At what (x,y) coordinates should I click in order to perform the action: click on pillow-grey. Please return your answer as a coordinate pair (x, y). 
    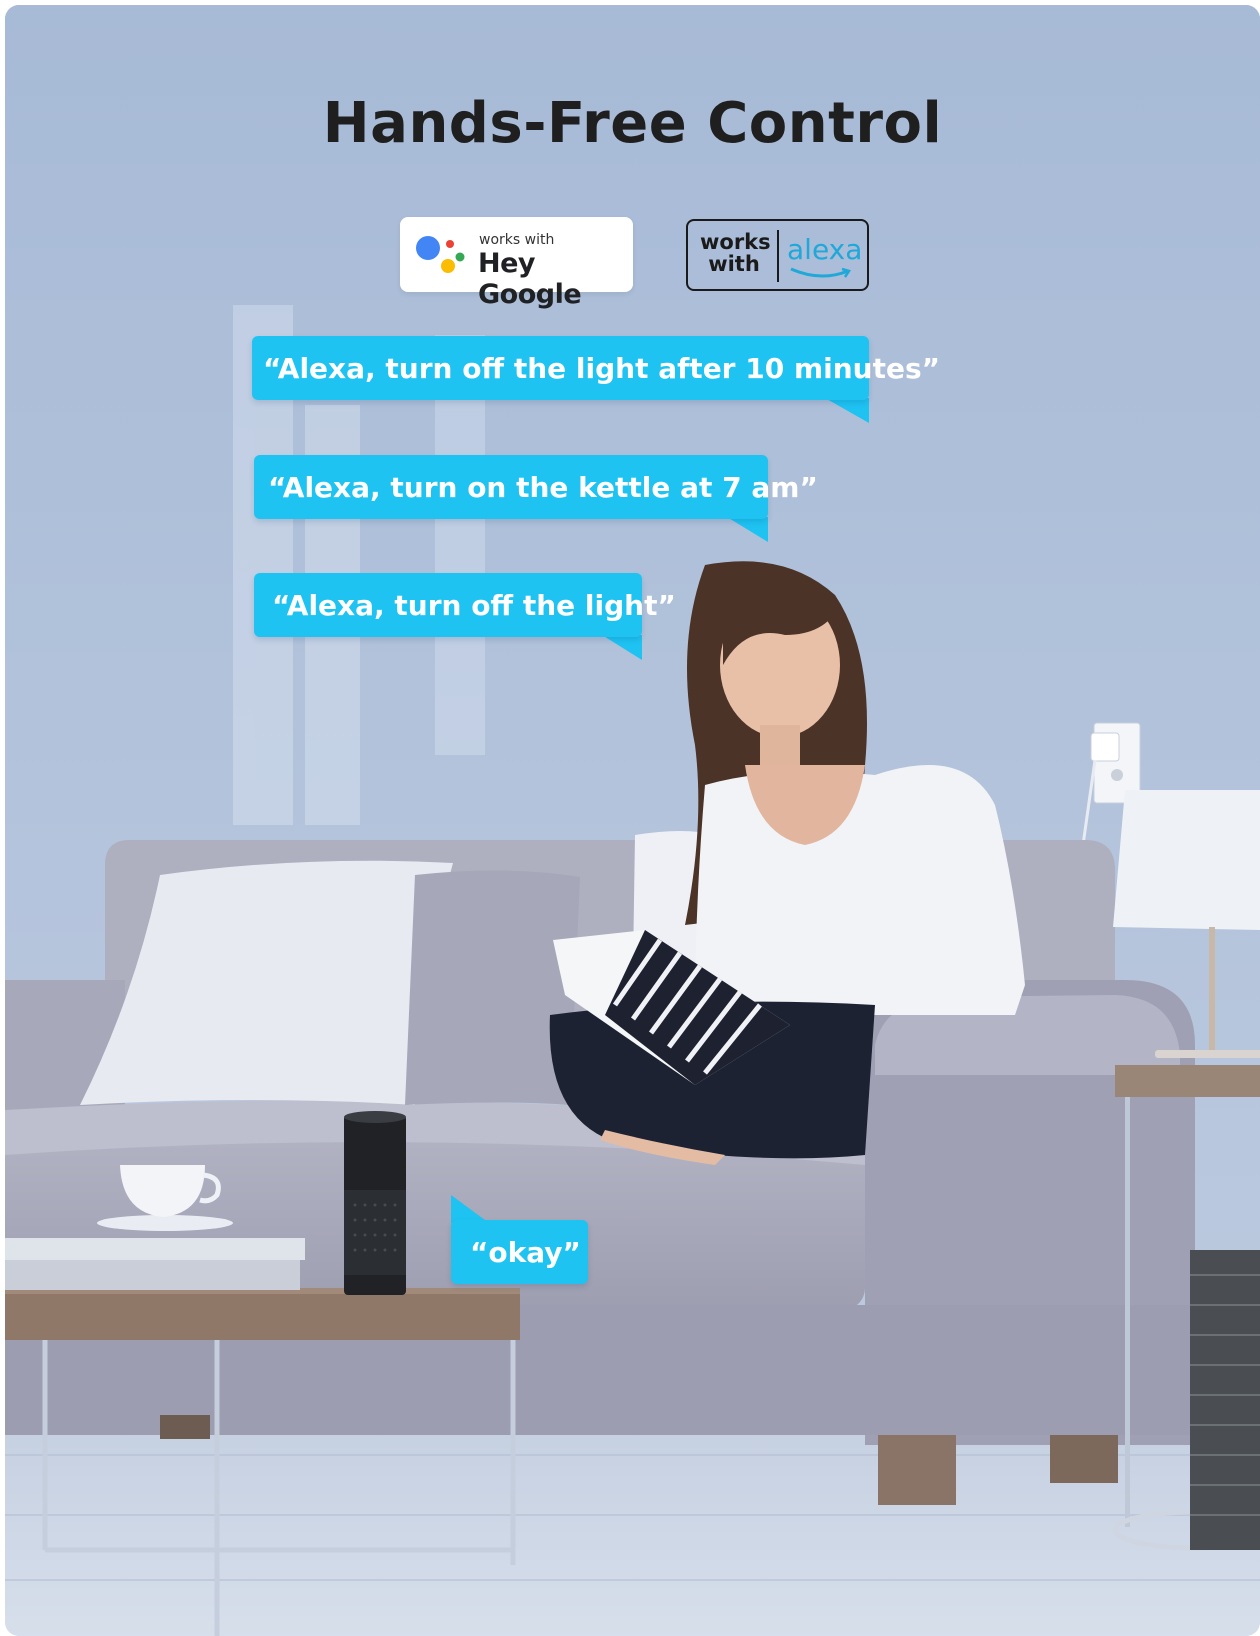
    Looking at the image, I should click on (492, 987).